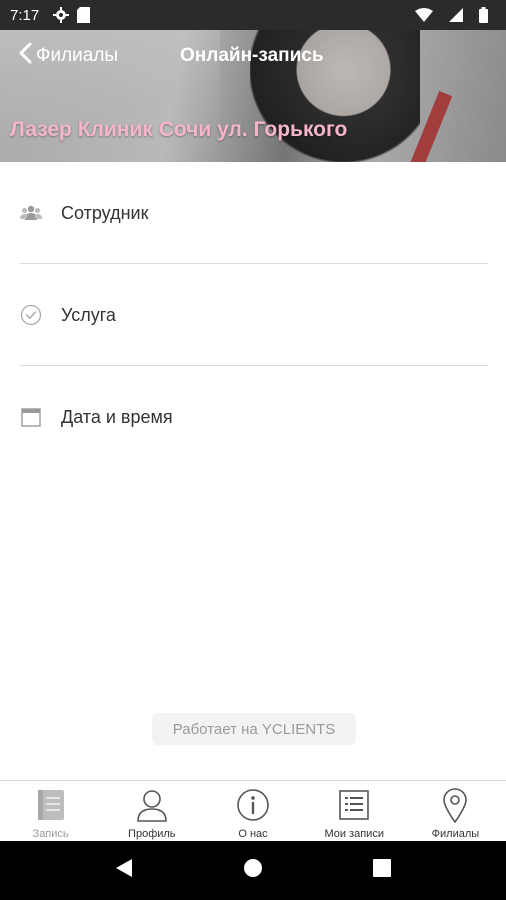  What do you see at coordinates (51, 805) in the screenshot?
I see `booking-book-icon` at bounding box center [51, 805].